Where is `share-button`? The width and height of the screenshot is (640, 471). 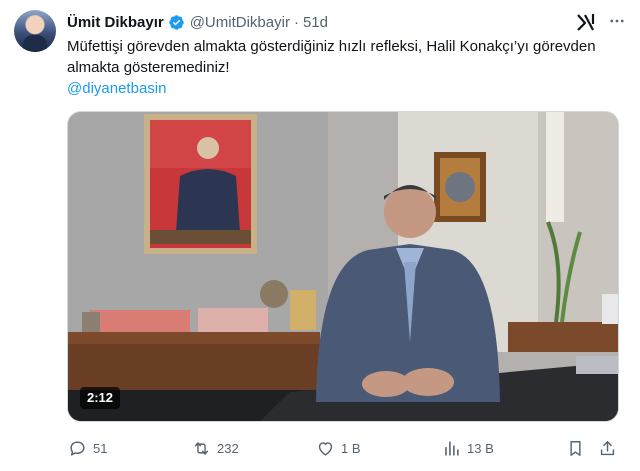 share-button is located at coordinates (610, 448).